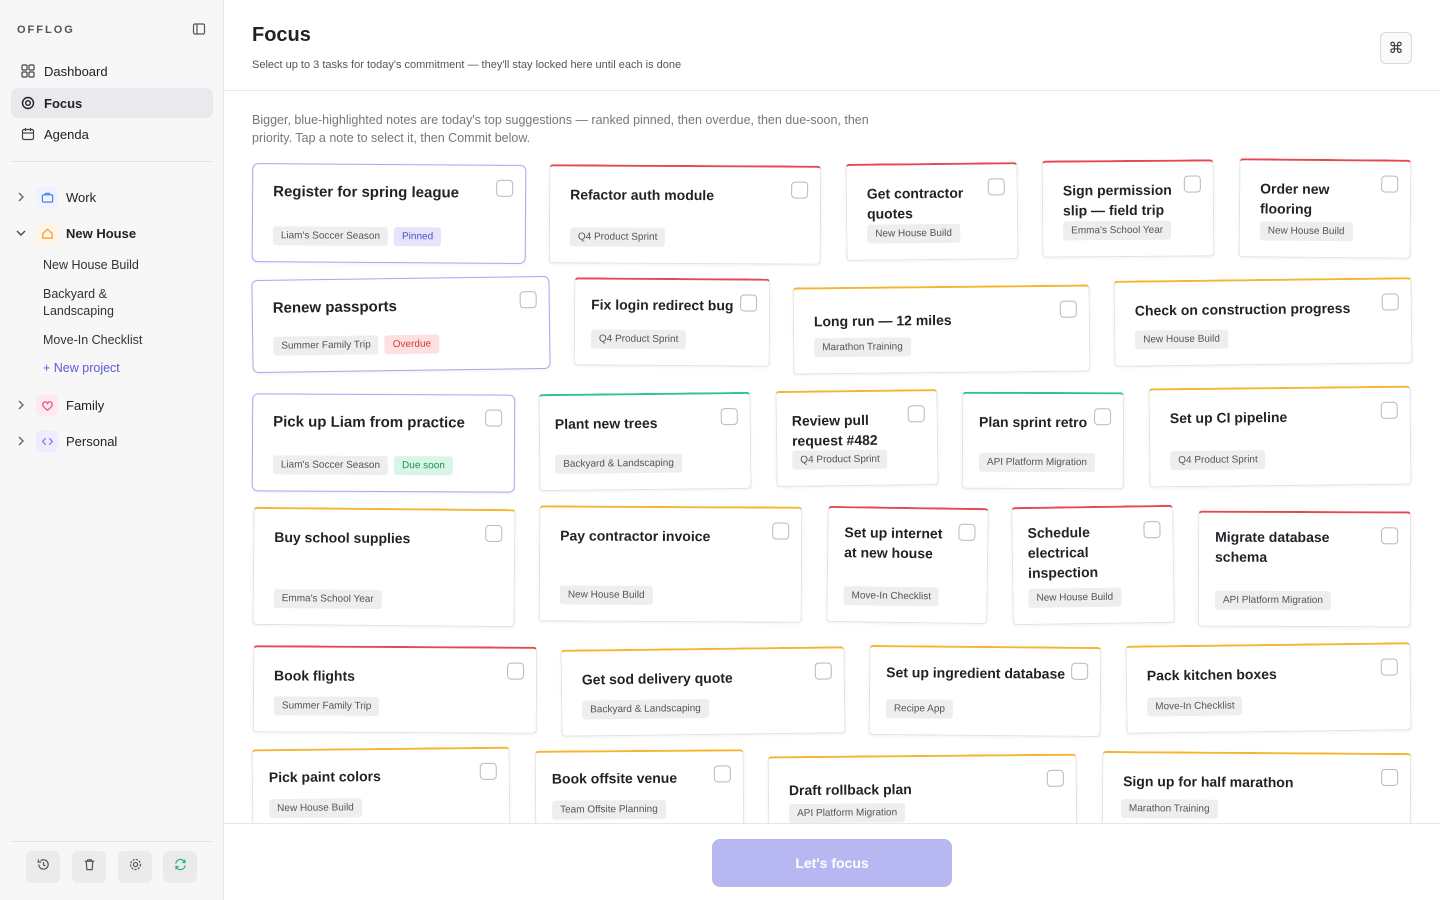 The image size is (1440, 900). What do you see at coordinates (850, 790) in the screenshot?
I see `task-title: Draft rollback plan` at bounding box center [850, 790].